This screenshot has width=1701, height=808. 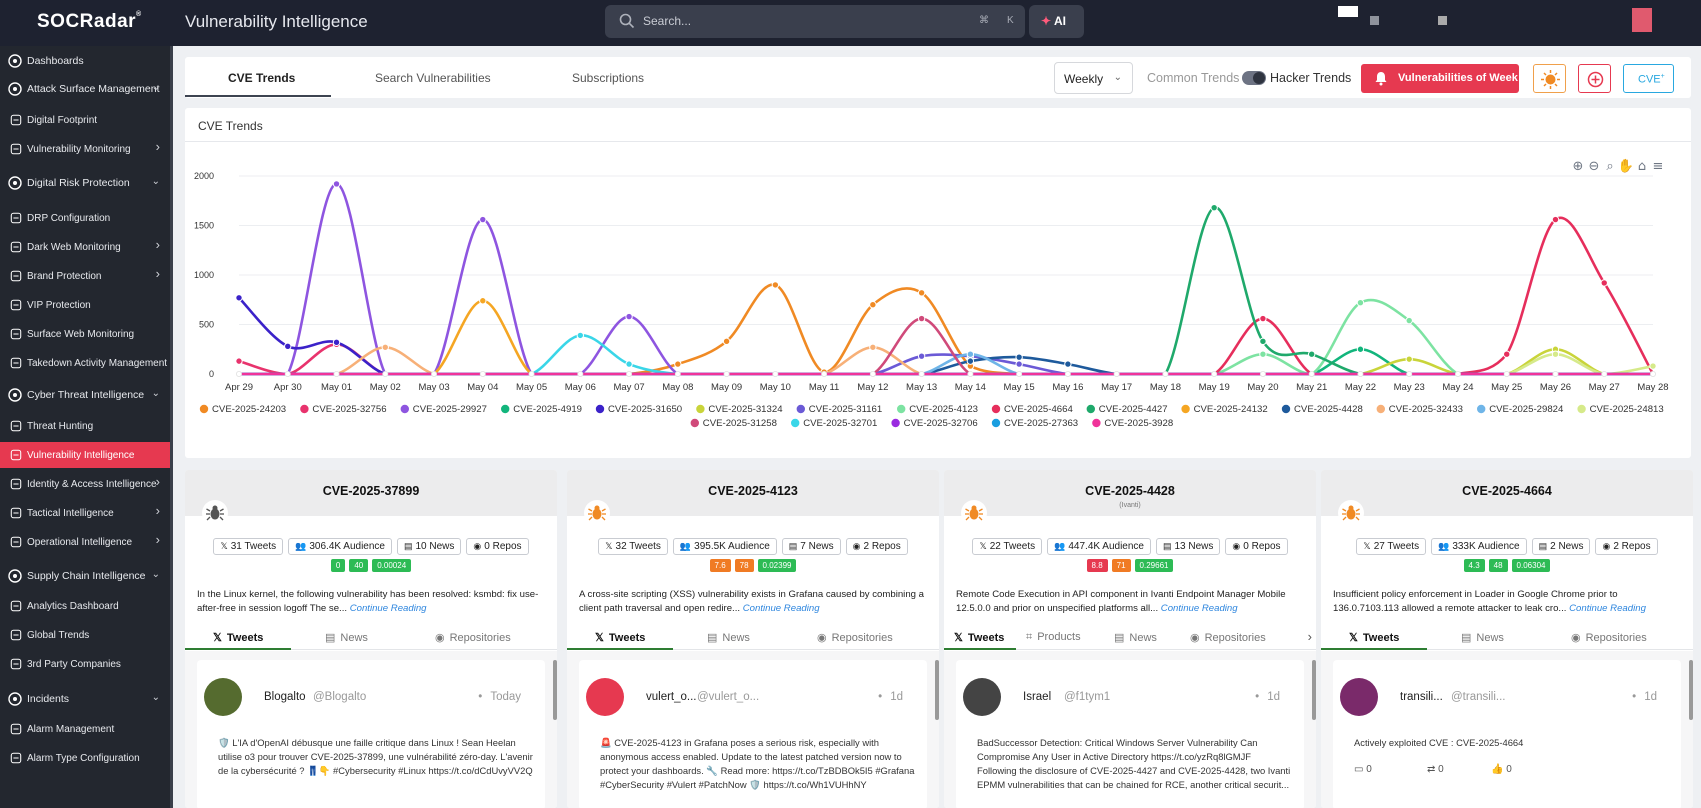 I want to click on stat-news: ▤ 10 News, so click(x=429, y=546).